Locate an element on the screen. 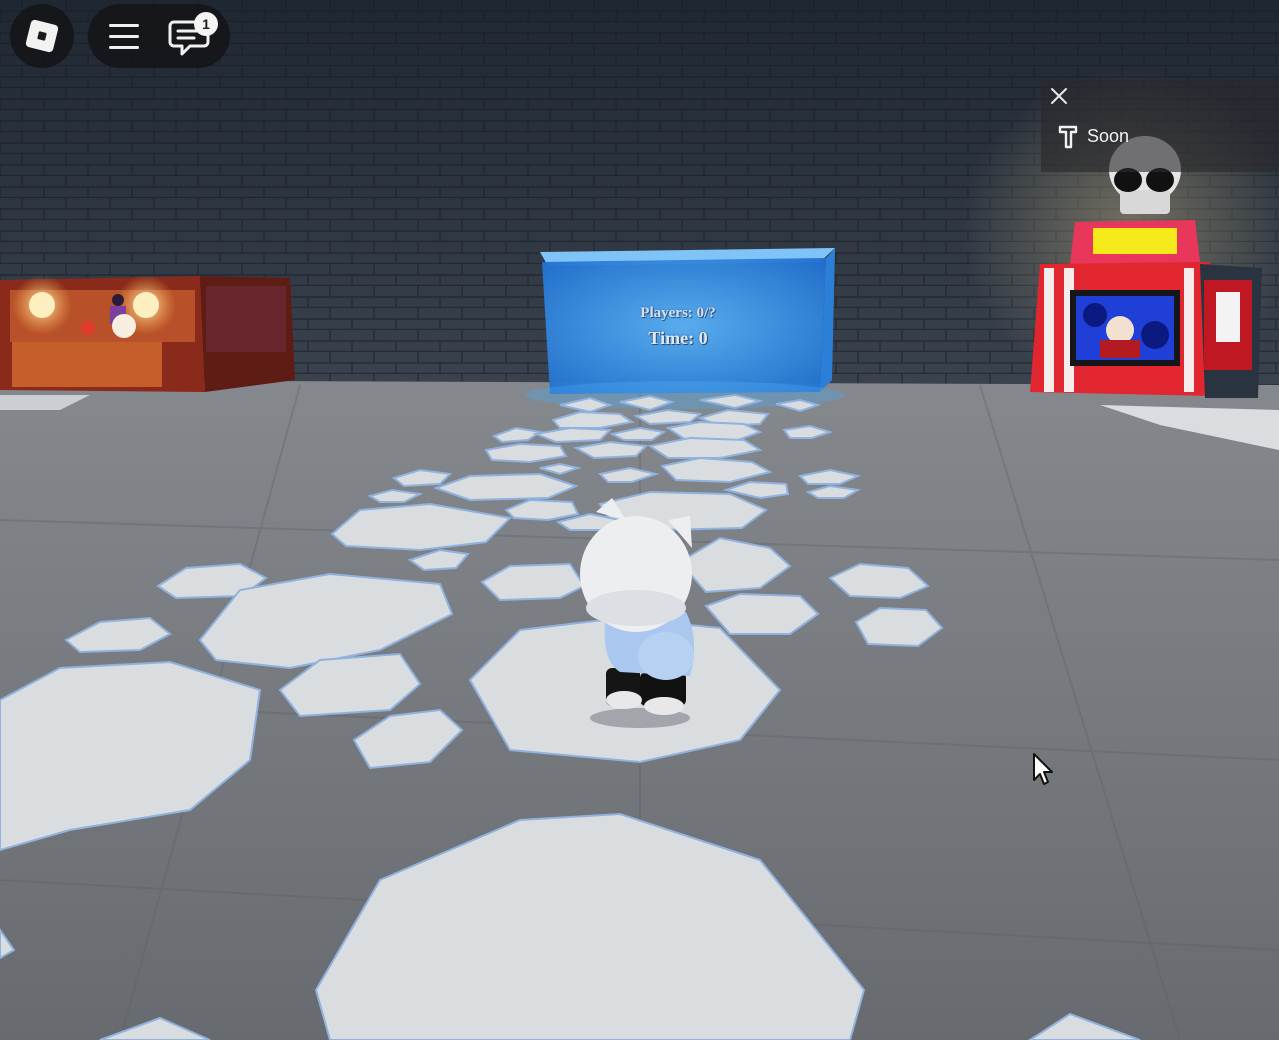 The width and height of the screenshot is (1279, 1040). soon-button: Soon is located at coordinates (1093, 136).